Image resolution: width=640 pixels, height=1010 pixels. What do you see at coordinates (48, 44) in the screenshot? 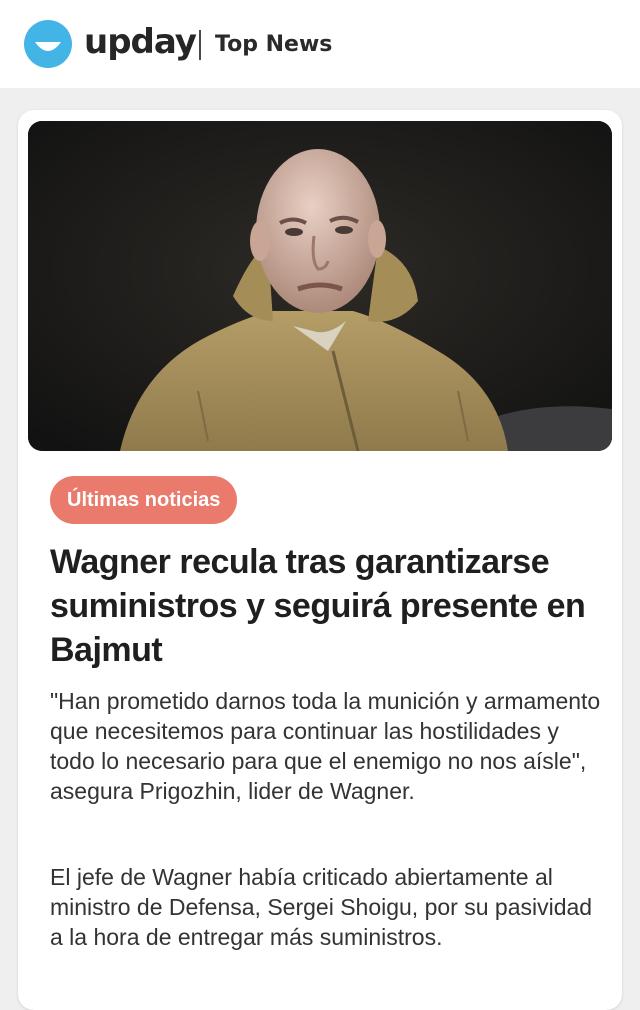
I see `smiley-logo-icon` at bounding box center [48, 44].